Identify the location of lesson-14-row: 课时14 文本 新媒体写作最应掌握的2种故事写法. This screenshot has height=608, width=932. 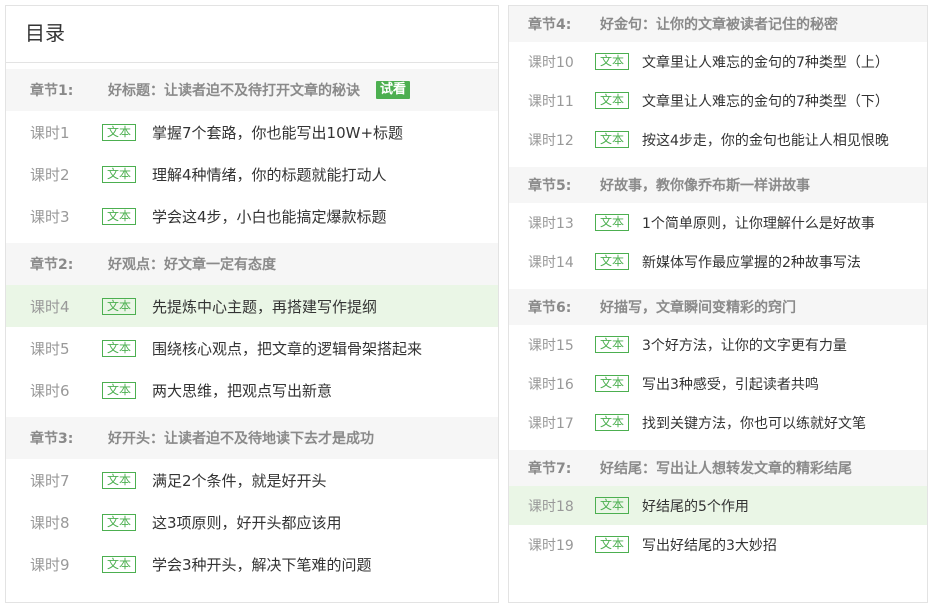
(718, 261).